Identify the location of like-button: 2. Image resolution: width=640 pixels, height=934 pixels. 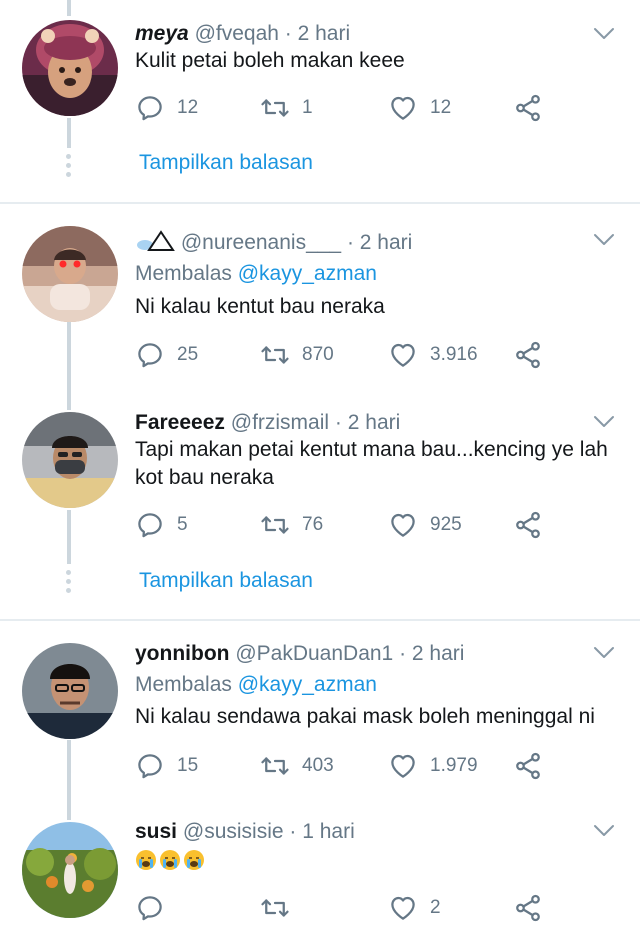
(414, 908).